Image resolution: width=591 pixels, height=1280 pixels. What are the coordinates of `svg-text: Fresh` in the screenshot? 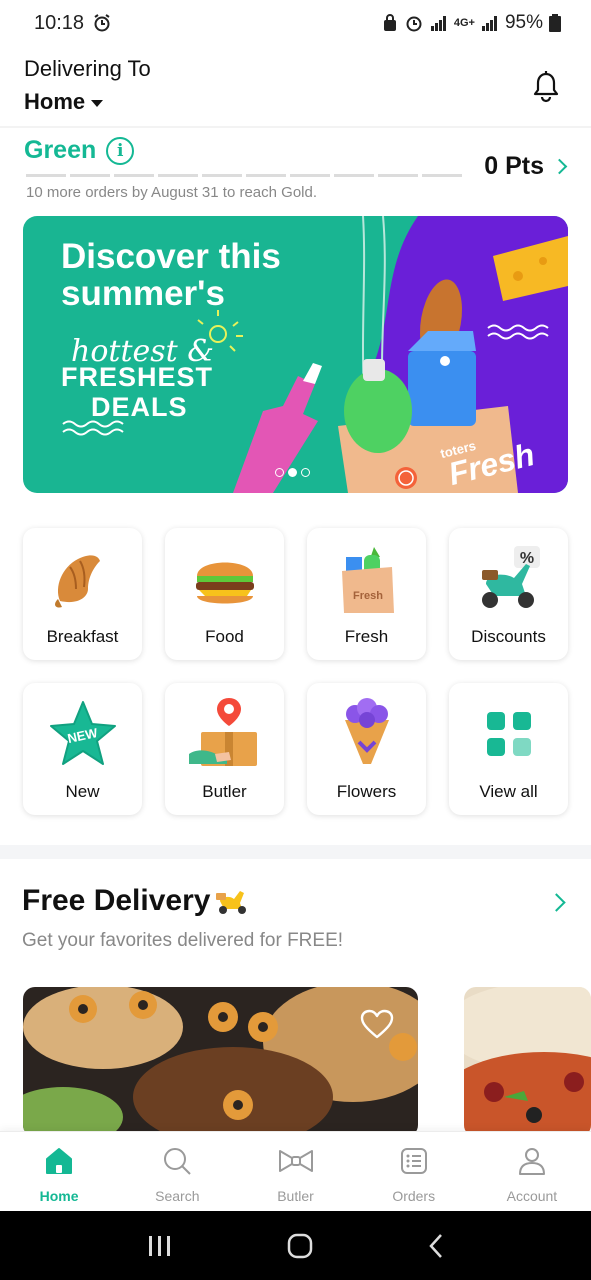 It's located at (368, 596).